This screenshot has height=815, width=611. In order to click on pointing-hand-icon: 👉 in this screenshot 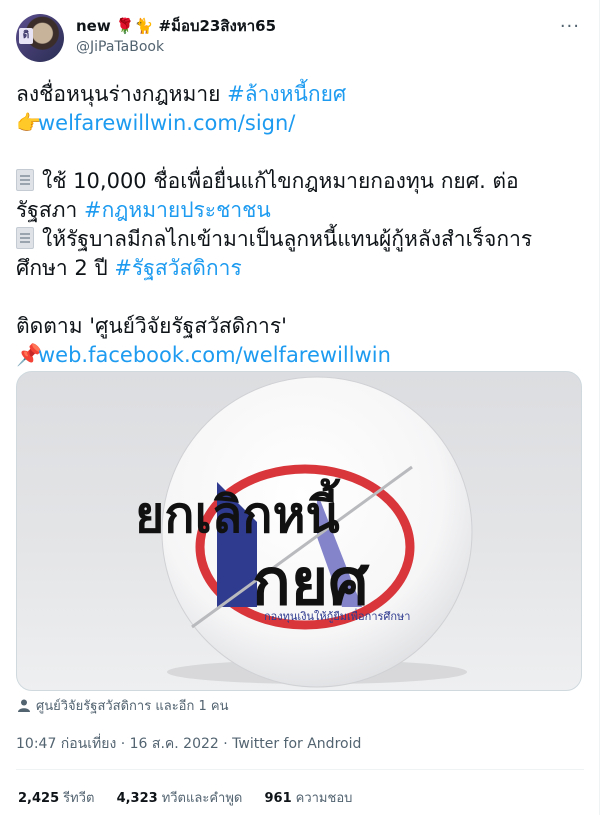, I will do `click(29, 123)`.